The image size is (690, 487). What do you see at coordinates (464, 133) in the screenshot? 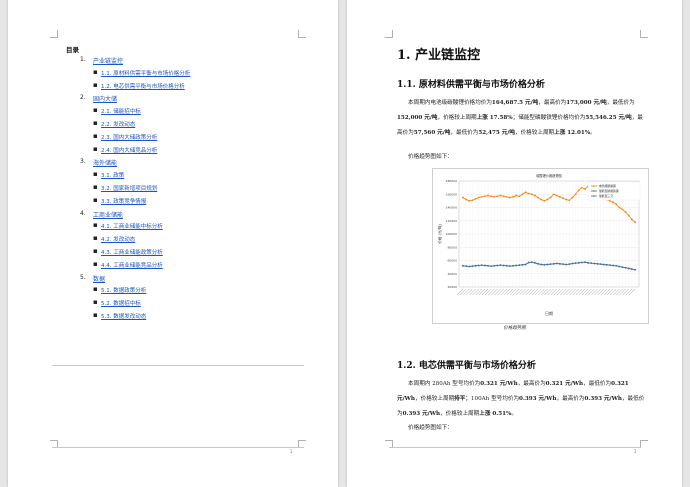
I see `text: ，最低价为` at bounding box center [464, 133].